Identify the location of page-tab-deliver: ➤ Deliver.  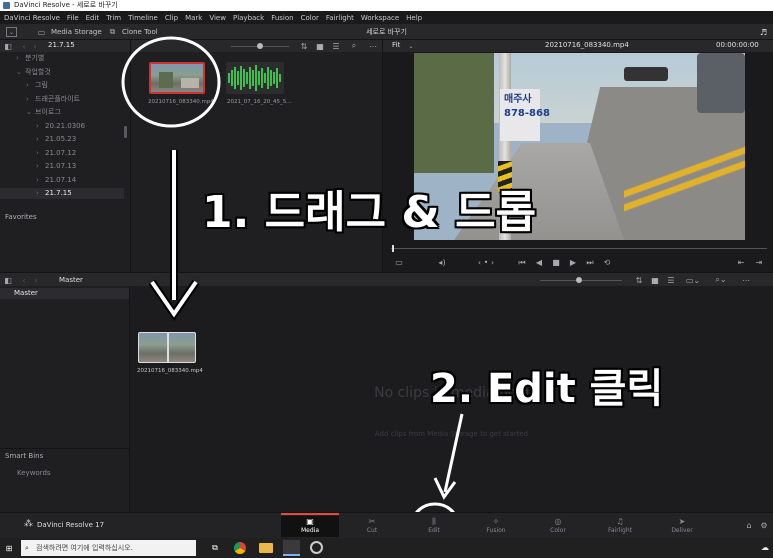
(682, 526).